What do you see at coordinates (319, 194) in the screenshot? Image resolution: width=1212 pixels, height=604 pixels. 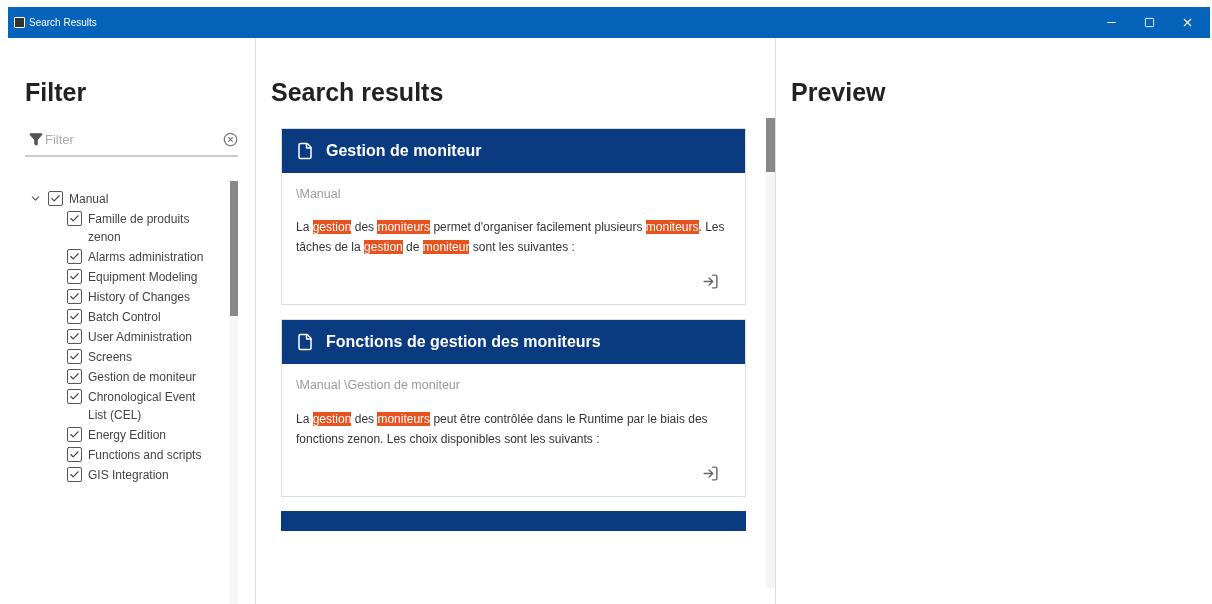 I see `result-path: \Manual` at bounding box center [319, 194].